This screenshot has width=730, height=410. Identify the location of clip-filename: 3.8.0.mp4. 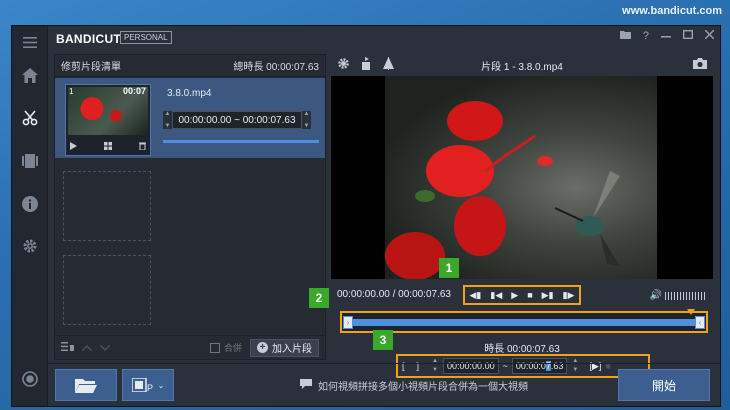
(189, 93).